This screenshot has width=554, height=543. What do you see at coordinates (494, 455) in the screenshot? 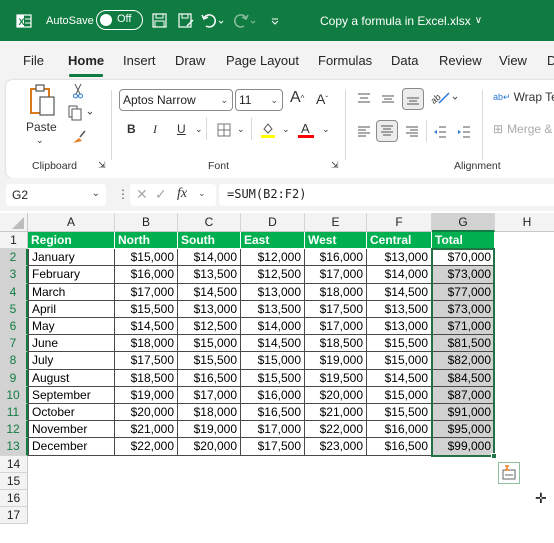
I see `fill-handle` at bounding box center [494, 455].